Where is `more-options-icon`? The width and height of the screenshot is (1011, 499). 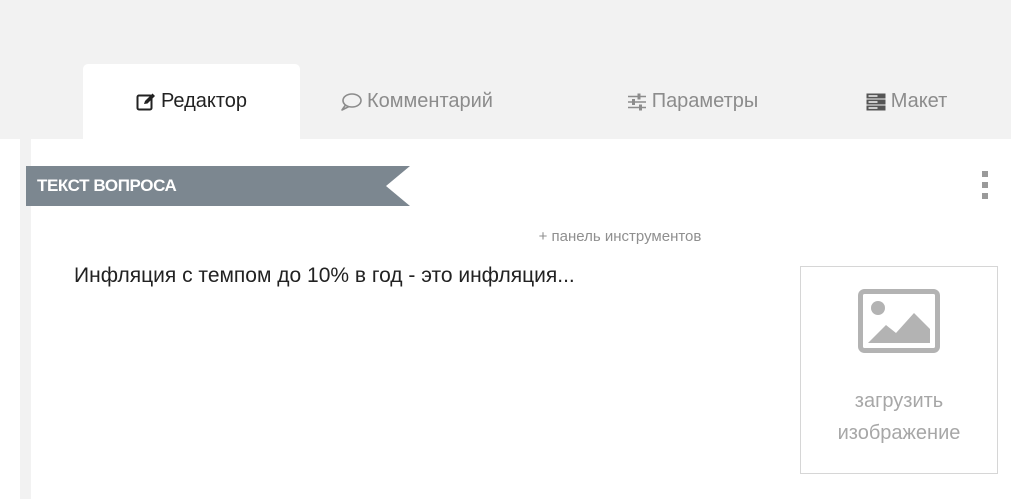
more-options-icon is located at coordinates (985, 185).